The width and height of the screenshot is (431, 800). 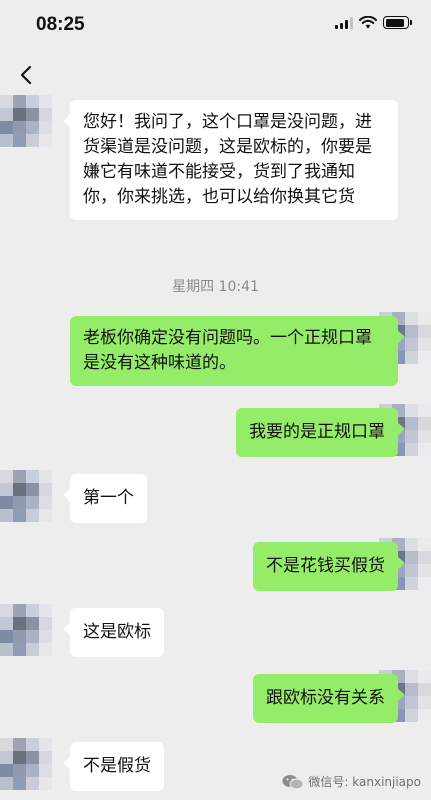 I want to click on message-text: 老板你确定没有问题吗。一个正规口罩是没有这种味道的。, so click(x=227, y=350).